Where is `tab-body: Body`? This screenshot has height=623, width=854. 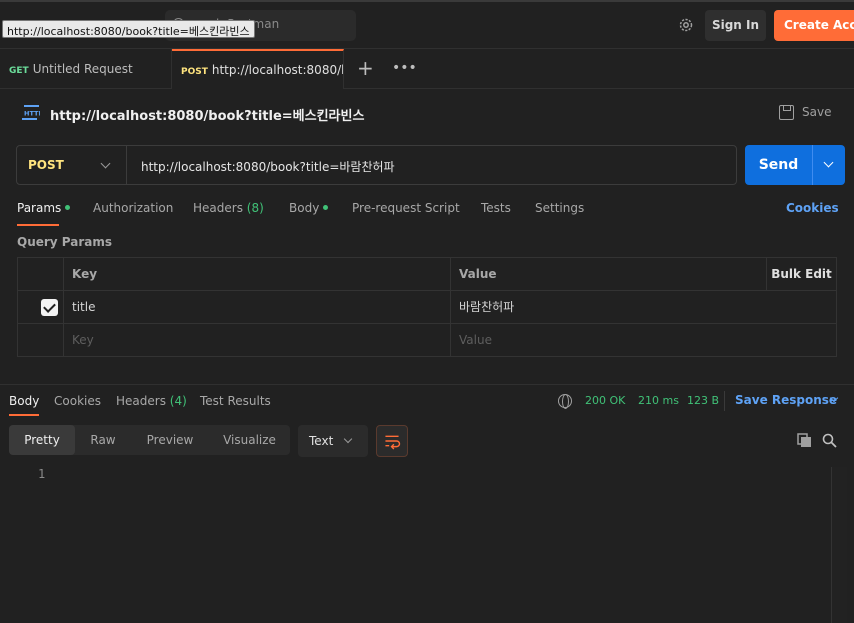 tab-body: Body is located at coordinates (309, 208).